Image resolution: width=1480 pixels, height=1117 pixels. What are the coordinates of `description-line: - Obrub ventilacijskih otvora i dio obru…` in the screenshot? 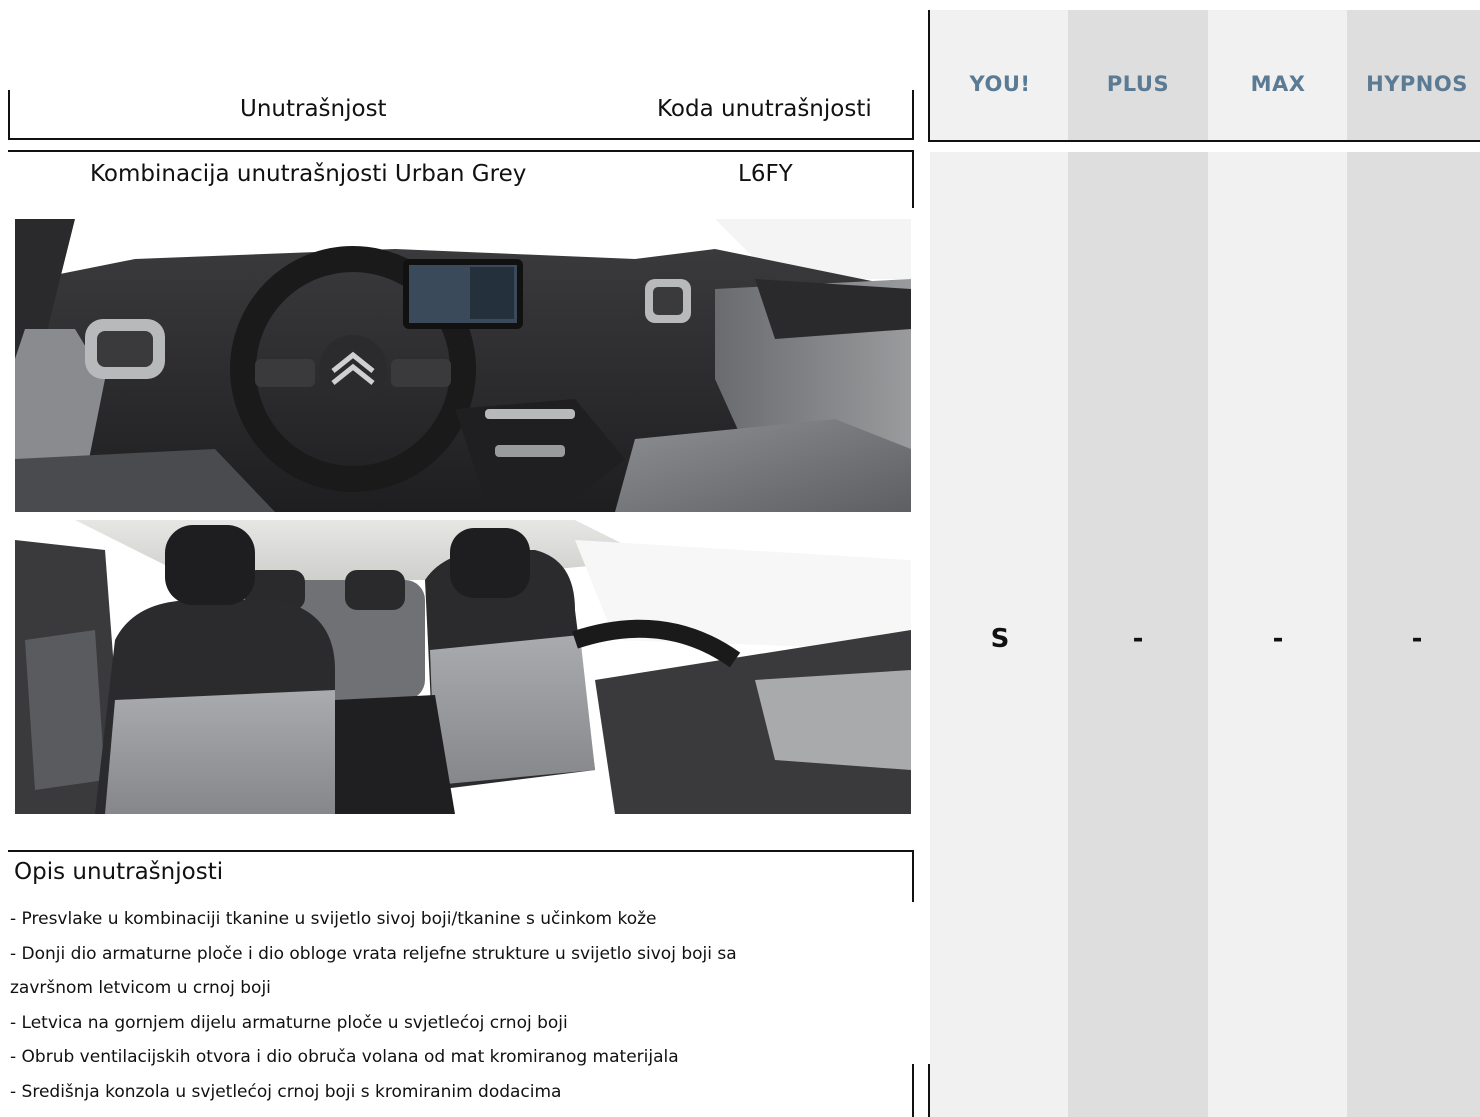 It's located at (344, 1057).